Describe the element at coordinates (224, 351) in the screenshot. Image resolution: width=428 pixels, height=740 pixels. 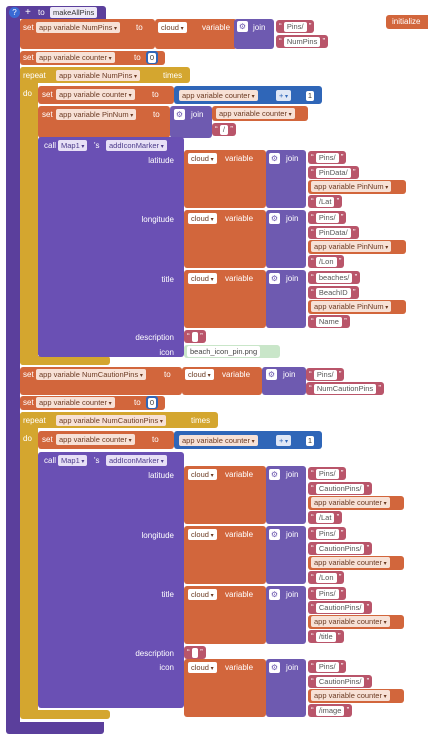
I see `text-icon-file: beach_icon_pin.png` at that location.